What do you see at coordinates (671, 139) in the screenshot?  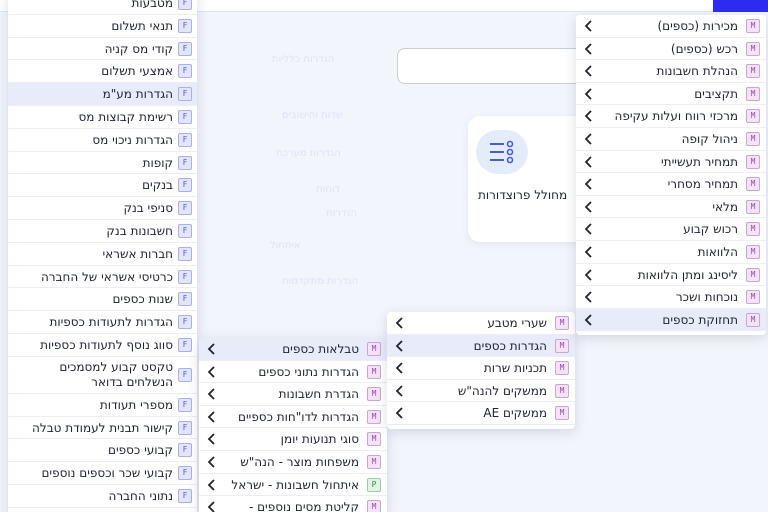 I see `main-menu-item: ניהול קופה M` at bounding box center [671, 139].